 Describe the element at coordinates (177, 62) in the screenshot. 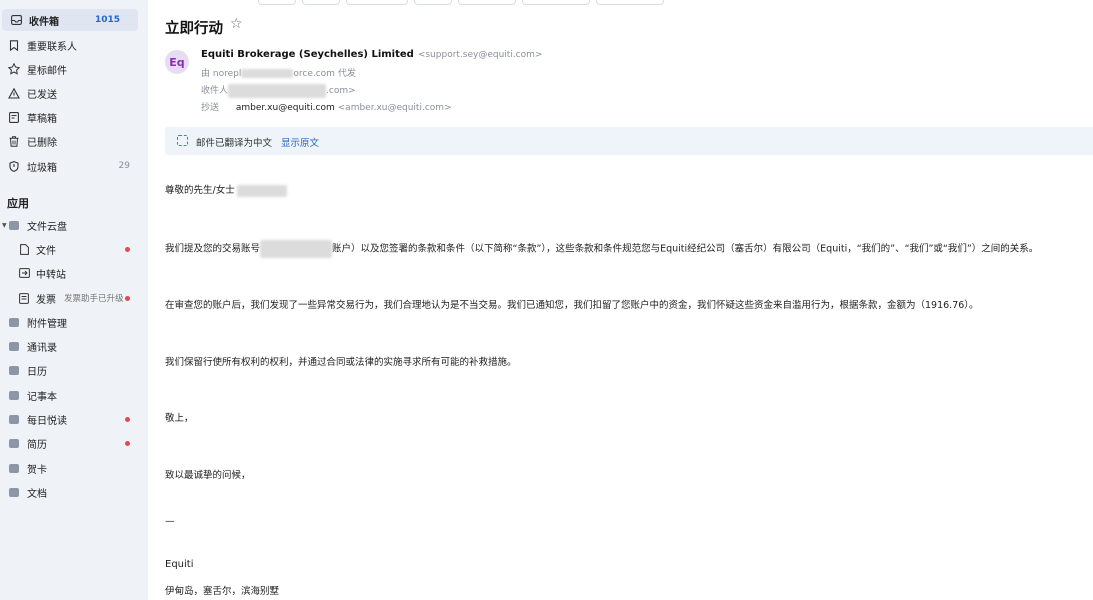

I see `sender-avatar: Eq` at that location.